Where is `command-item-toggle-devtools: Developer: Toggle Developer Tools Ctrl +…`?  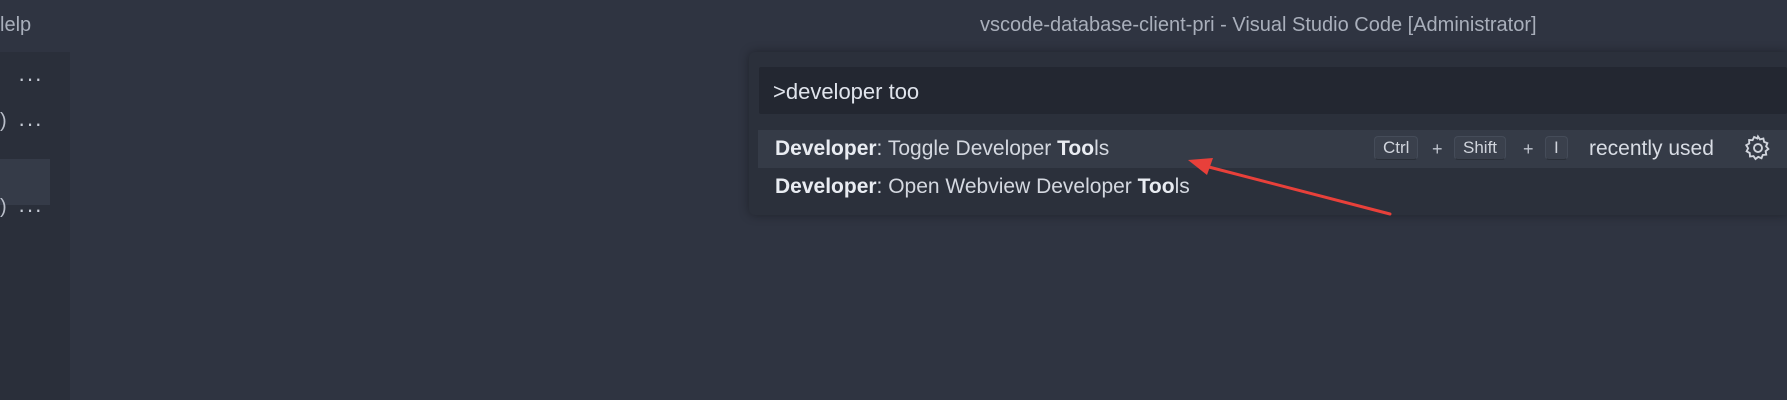
command-item-toggle-devtools: Developer: Toggle Developer Tools Ctrl +… is located at coordinates (1272, 149).